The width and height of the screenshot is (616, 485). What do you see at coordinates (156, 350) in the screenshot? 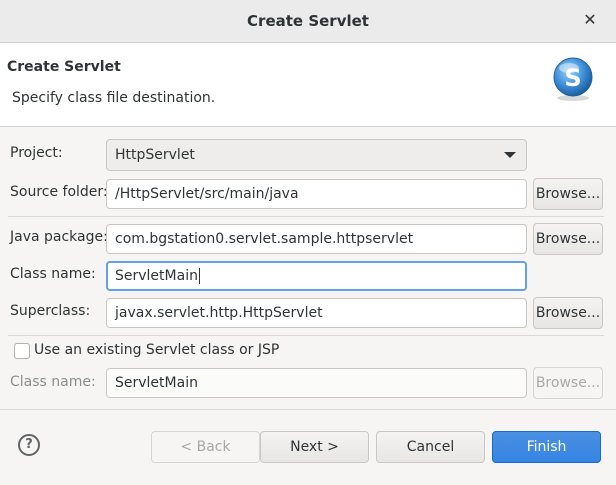
I see `existing-servlet-label: Use an existing Servlet class or JSP` at bounding box center [156, 350].